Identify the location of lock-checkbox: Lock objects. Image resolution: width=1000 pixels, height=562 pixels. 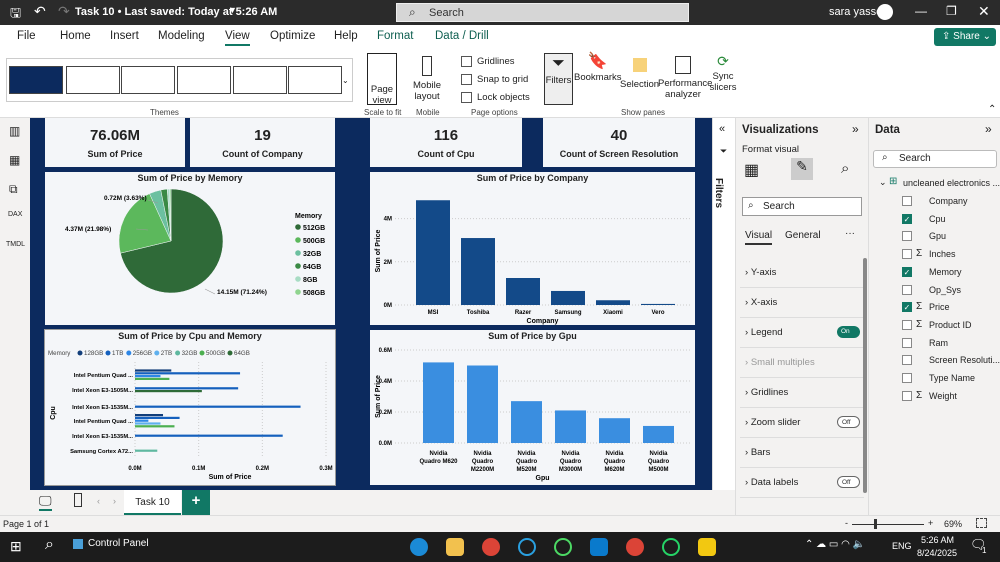
(495, 97).